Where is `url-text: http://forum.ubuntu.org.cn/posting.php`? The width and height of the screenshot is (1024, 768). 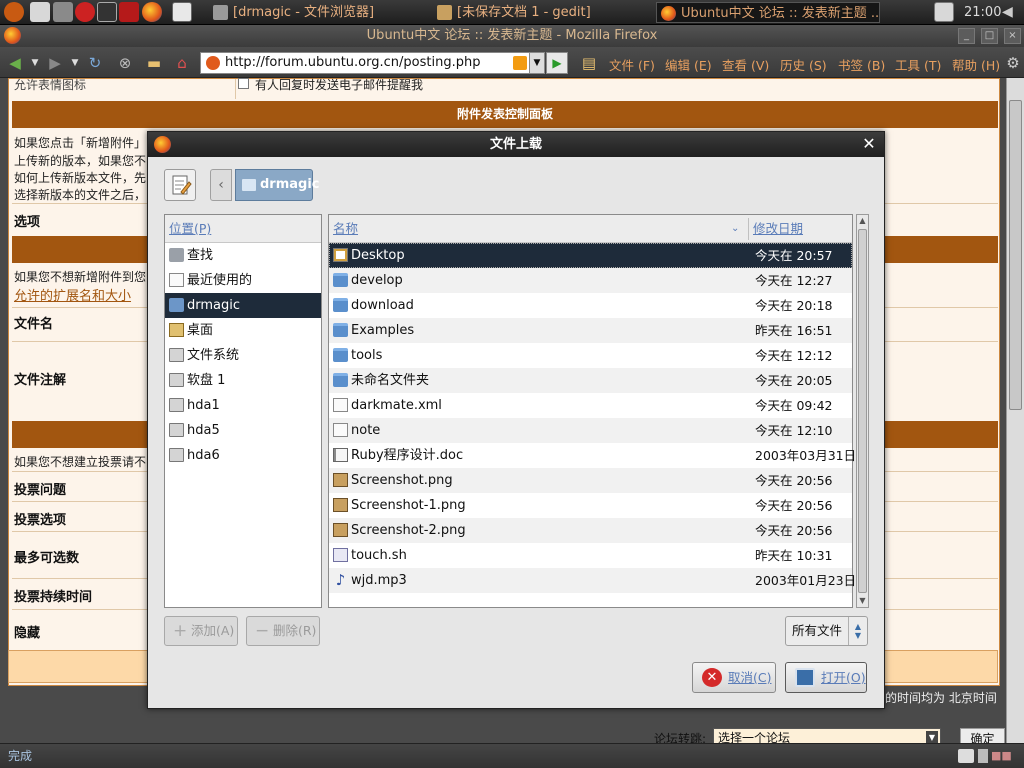 url-text: http://forum.ubuntu.org.cn/posting.php is located at coordinates (353, 62).